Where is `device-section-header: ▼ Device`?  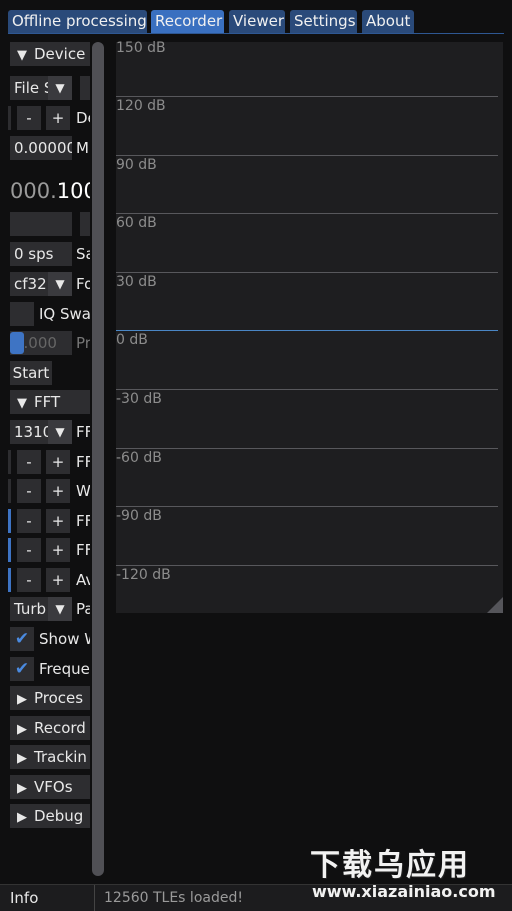
device-section-header: ▼ Device is located at coordinates (50, 54).